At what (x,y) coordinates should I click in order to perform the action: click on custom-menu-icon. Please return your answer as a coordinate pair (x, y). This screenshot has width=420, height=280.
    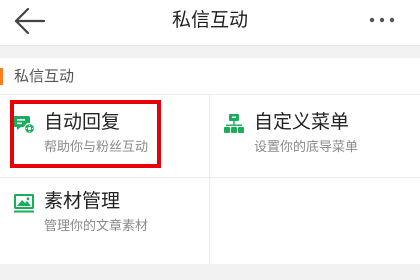
    Looking at the image, I should click on (234, 124).